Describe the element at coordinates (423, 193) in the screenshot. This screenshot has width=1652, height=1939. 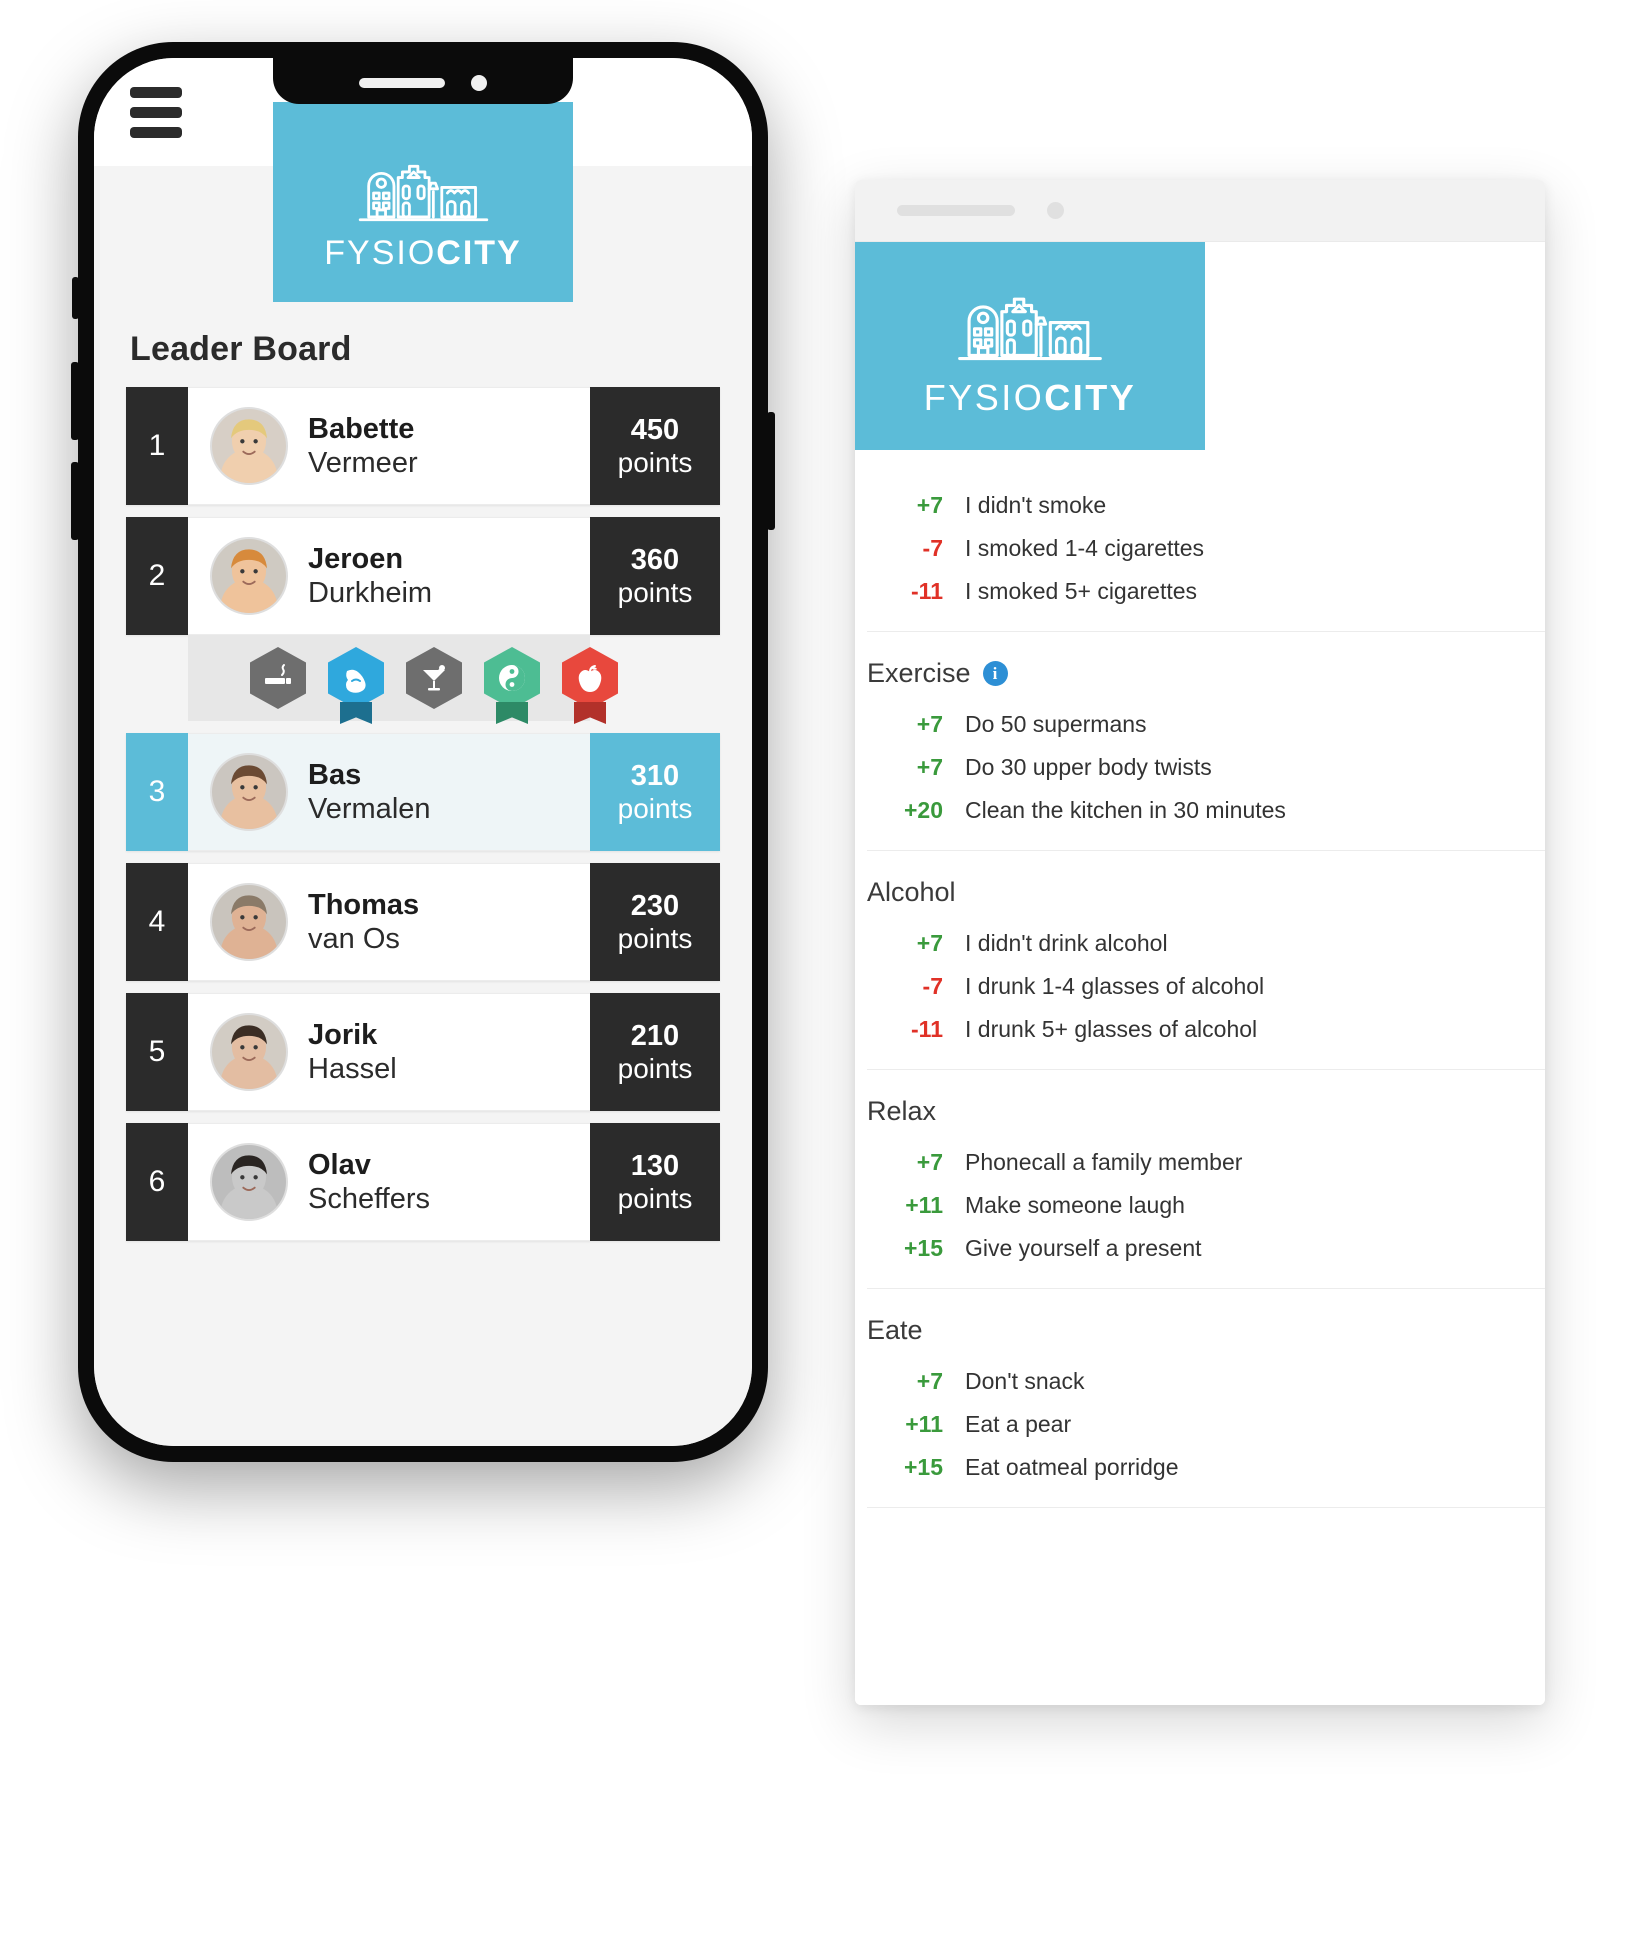
I see `canal-houses-icon` at that location.